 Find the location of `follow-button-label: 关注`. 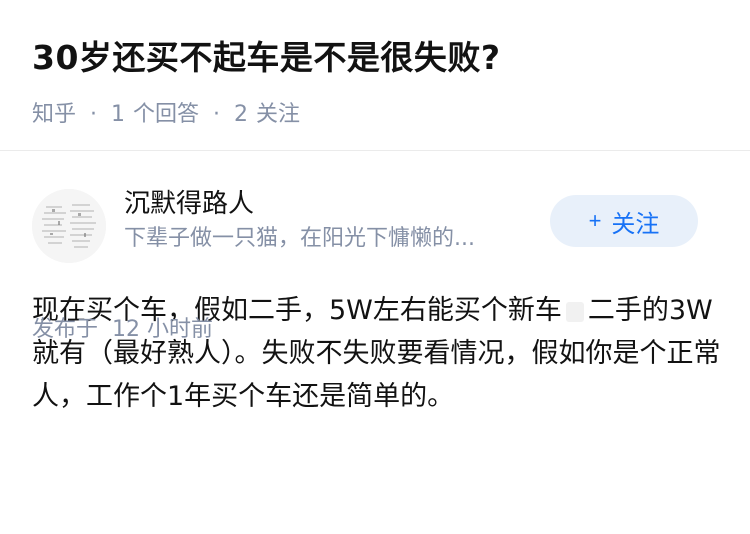

follow-button-label: 关注 is located at coordinates (635, 224).